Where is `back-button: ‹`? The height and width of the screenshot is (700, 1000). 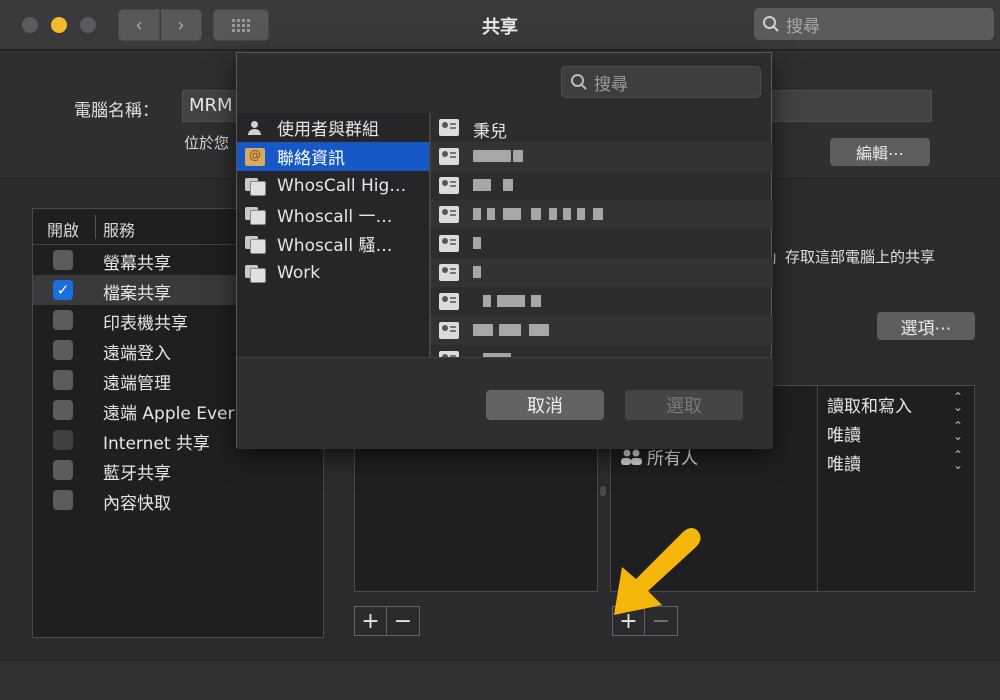
back-button: ‹ is located at coordinates (139, 25).